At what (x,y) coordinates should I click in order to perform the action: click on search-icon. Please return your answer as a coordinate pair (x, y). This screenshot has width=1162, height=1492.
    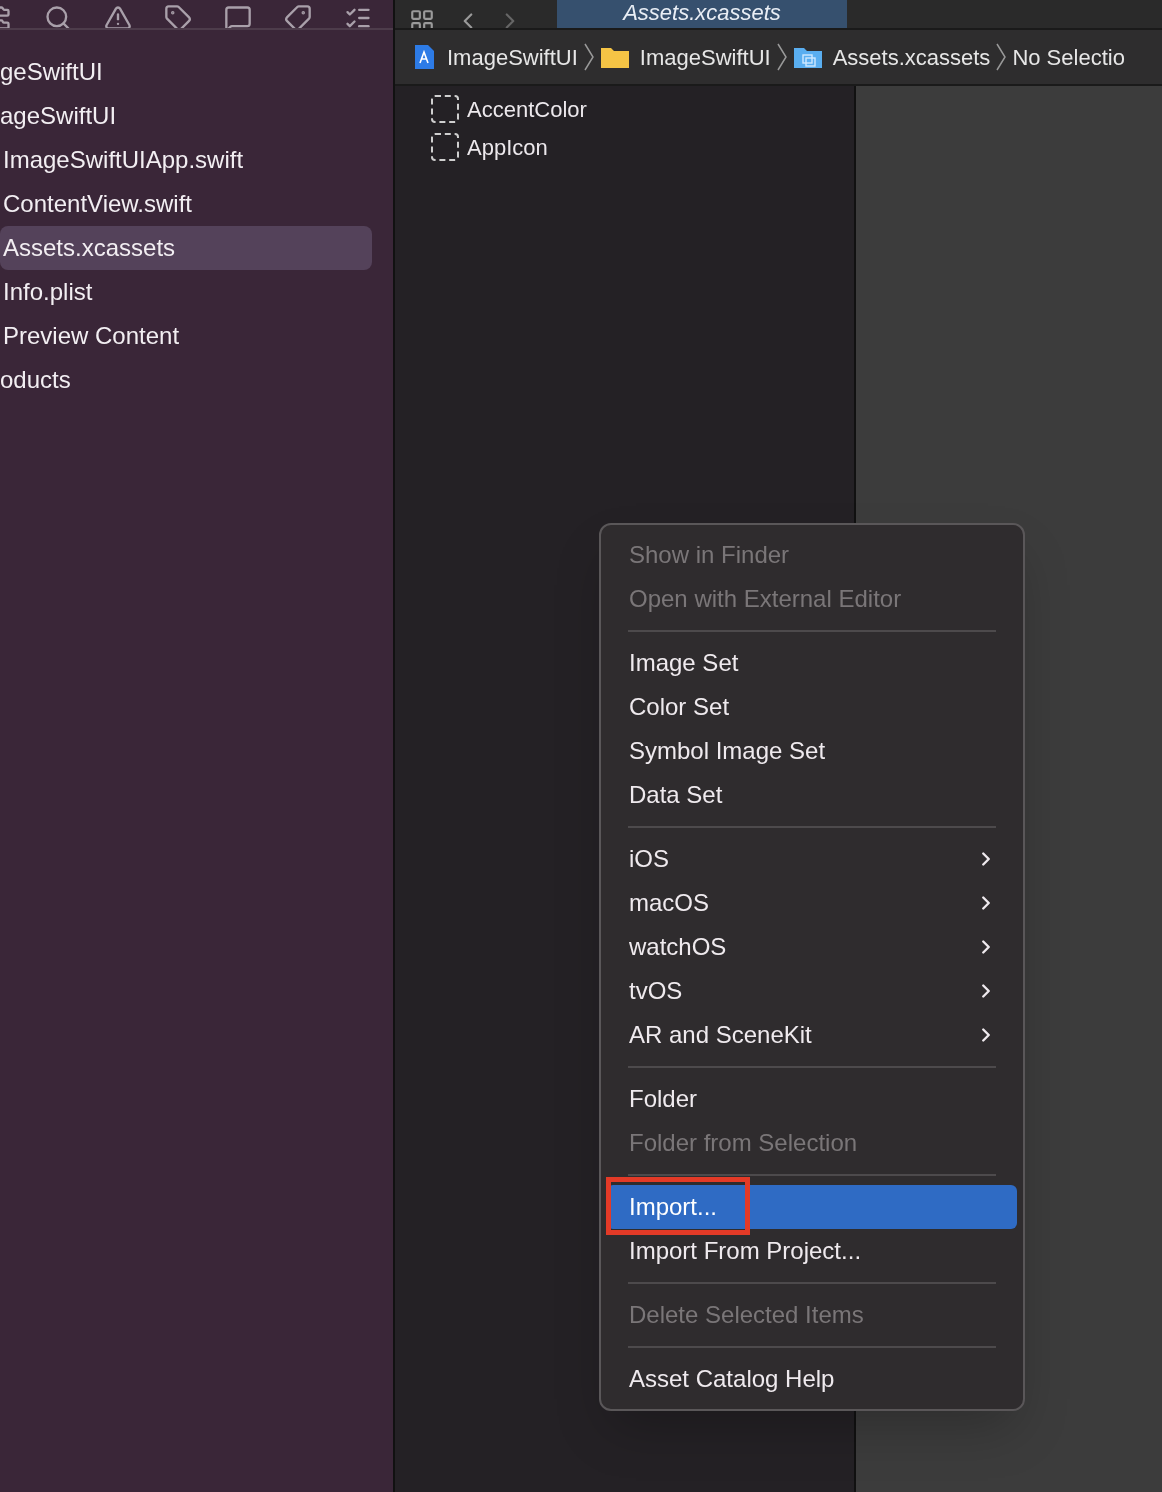
    Looking at the image, I should click on (58, 16).